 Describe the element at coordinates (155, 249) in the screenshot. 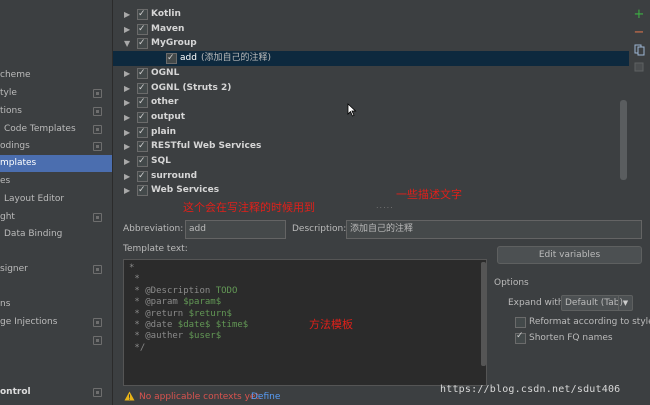

I see `template-text-label: Template text:` at that location.